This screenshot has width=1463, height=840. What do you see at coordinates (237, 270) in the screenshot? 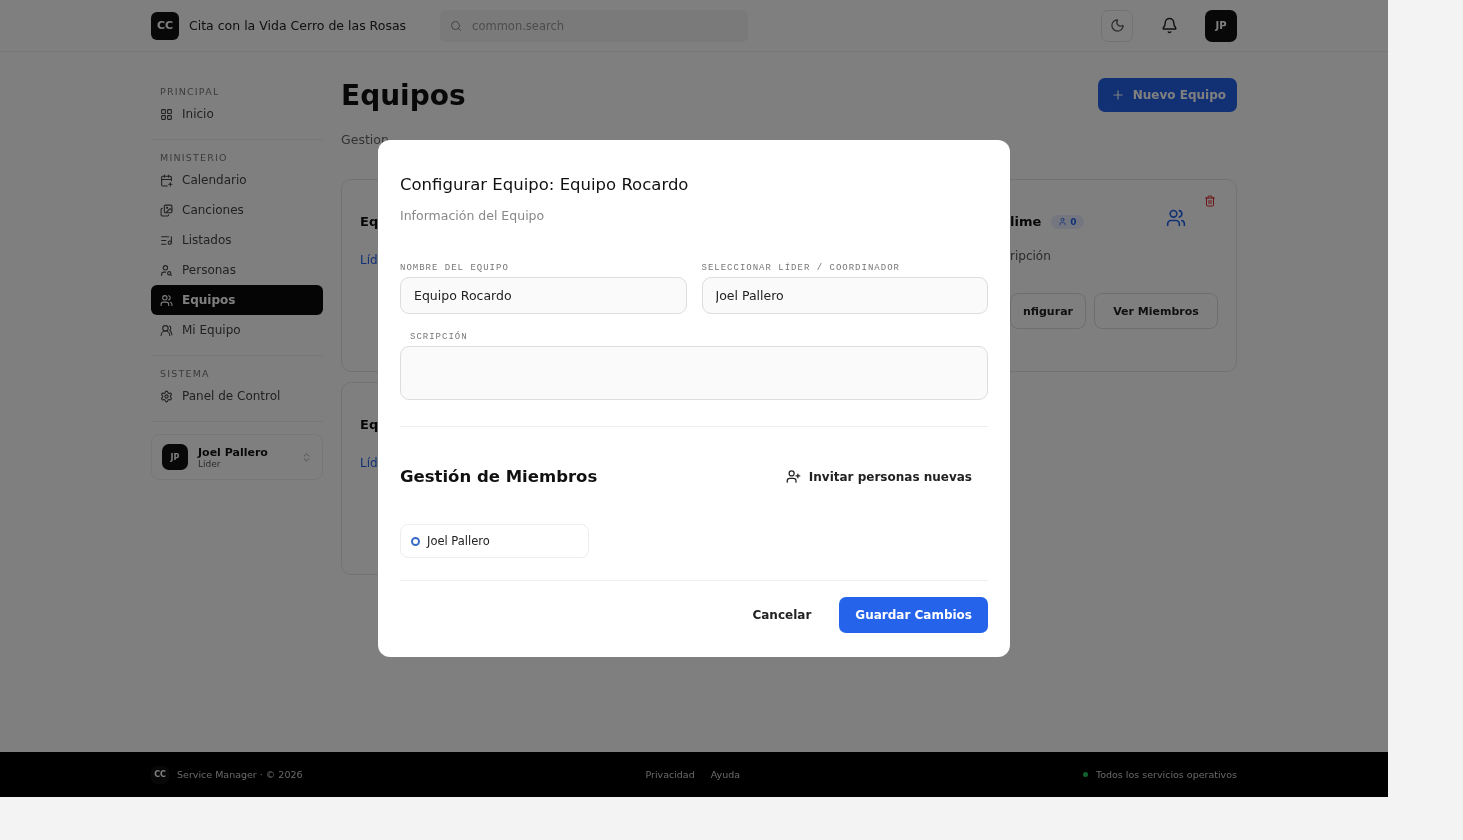
I see `sidebar-item: Personas` at bounding box center [237, 270].